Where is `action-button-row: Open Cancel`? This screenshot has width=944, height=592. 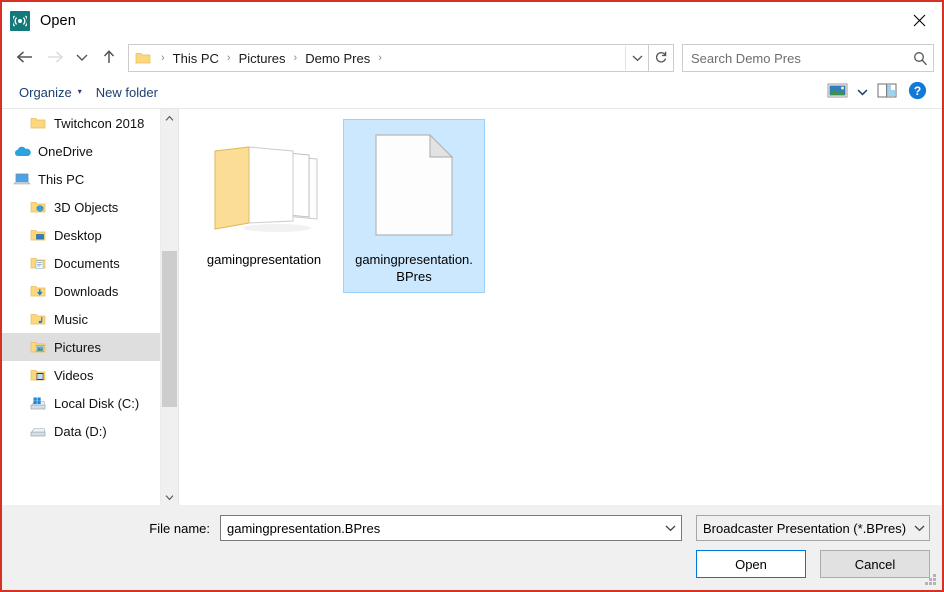
action-button-row: Open Cancel is located at coordinates (472, 564).